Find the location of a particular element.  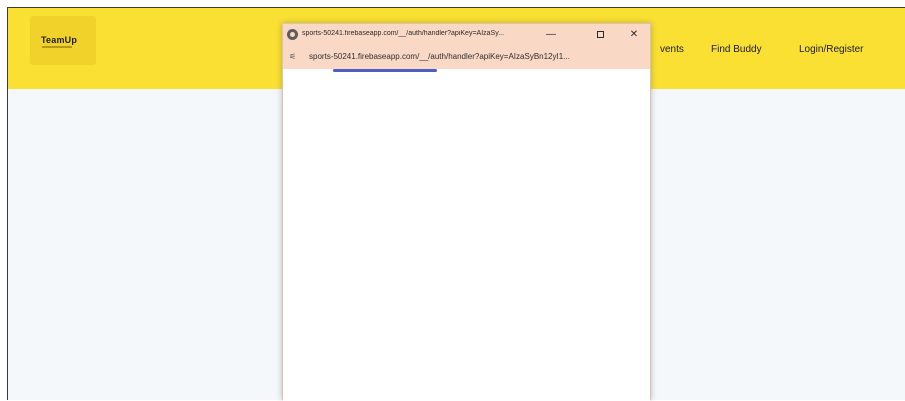

logo-underline is located at coordinates (57, 47).